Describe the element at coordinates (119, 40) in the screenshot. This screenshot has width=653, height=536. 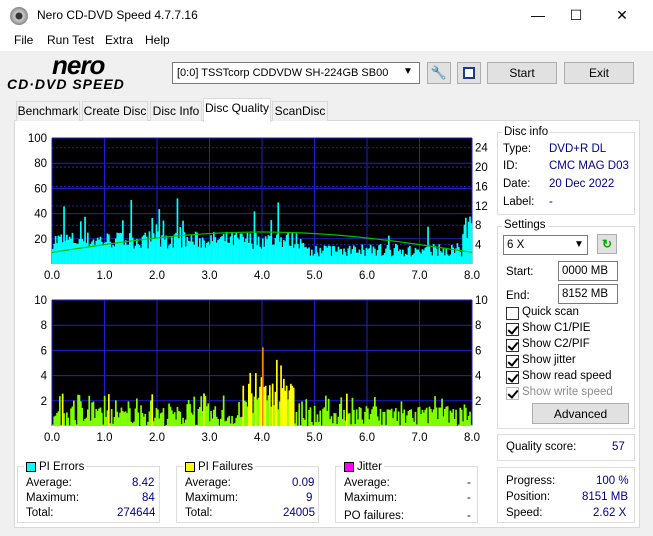
I see `menu-extra: Extra` at that location.